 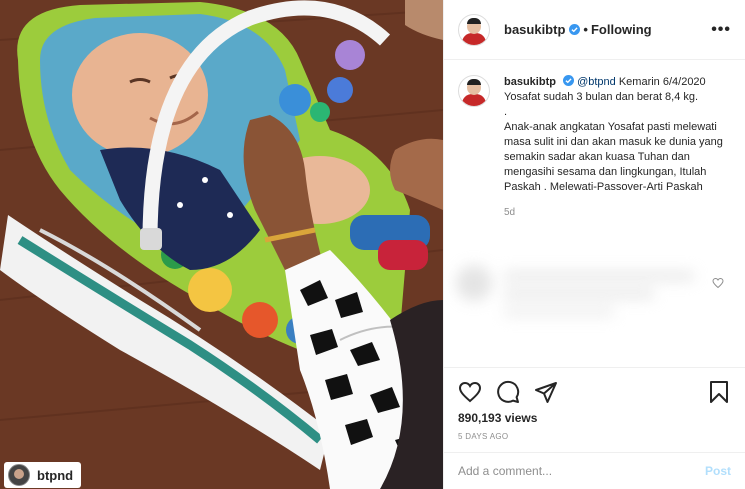 I want to click on caption-username: basukibtp, so click(x=530, y=82).